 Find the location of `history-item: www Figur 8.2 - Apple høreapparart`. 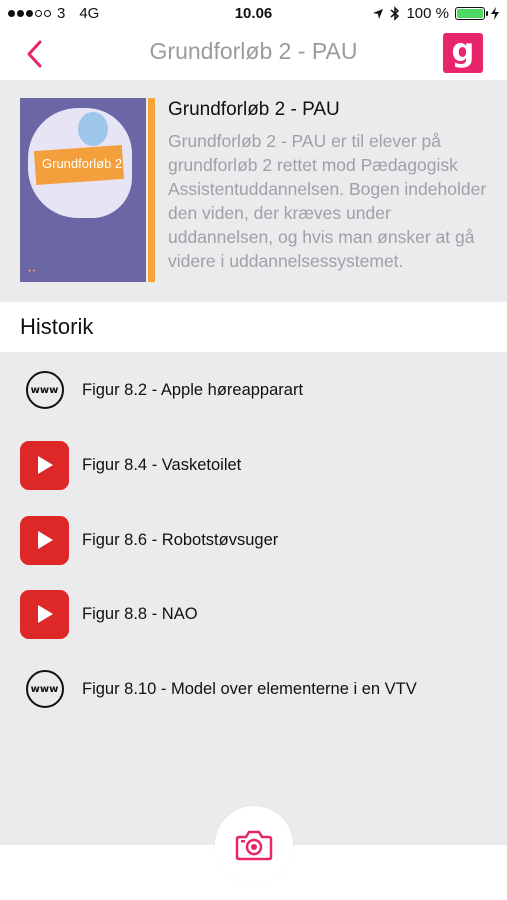

history-item: www Figur 8.2 - Apple høreapparart is located at coordinates (253, 390).